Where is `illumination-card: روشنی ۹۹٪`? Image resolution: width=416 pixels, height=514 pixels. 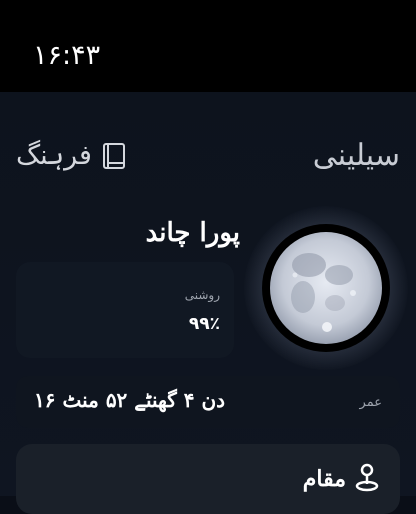 illumination-card: روشنی ۹۹٪ is located at coordinates (125, 310).